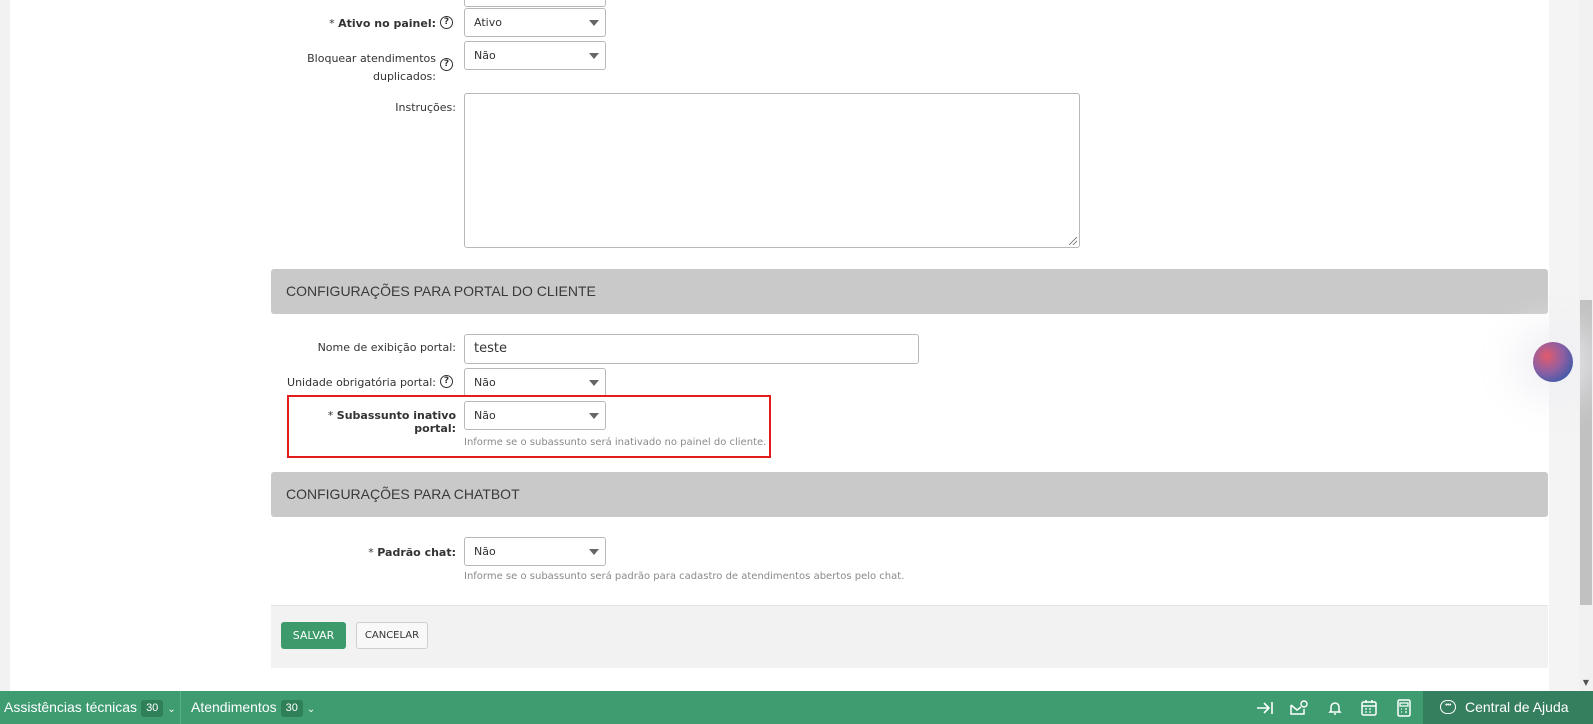 This screenshot has width=1593, height=724. I want to click on bloquear-value: Não, so click(485, 55).